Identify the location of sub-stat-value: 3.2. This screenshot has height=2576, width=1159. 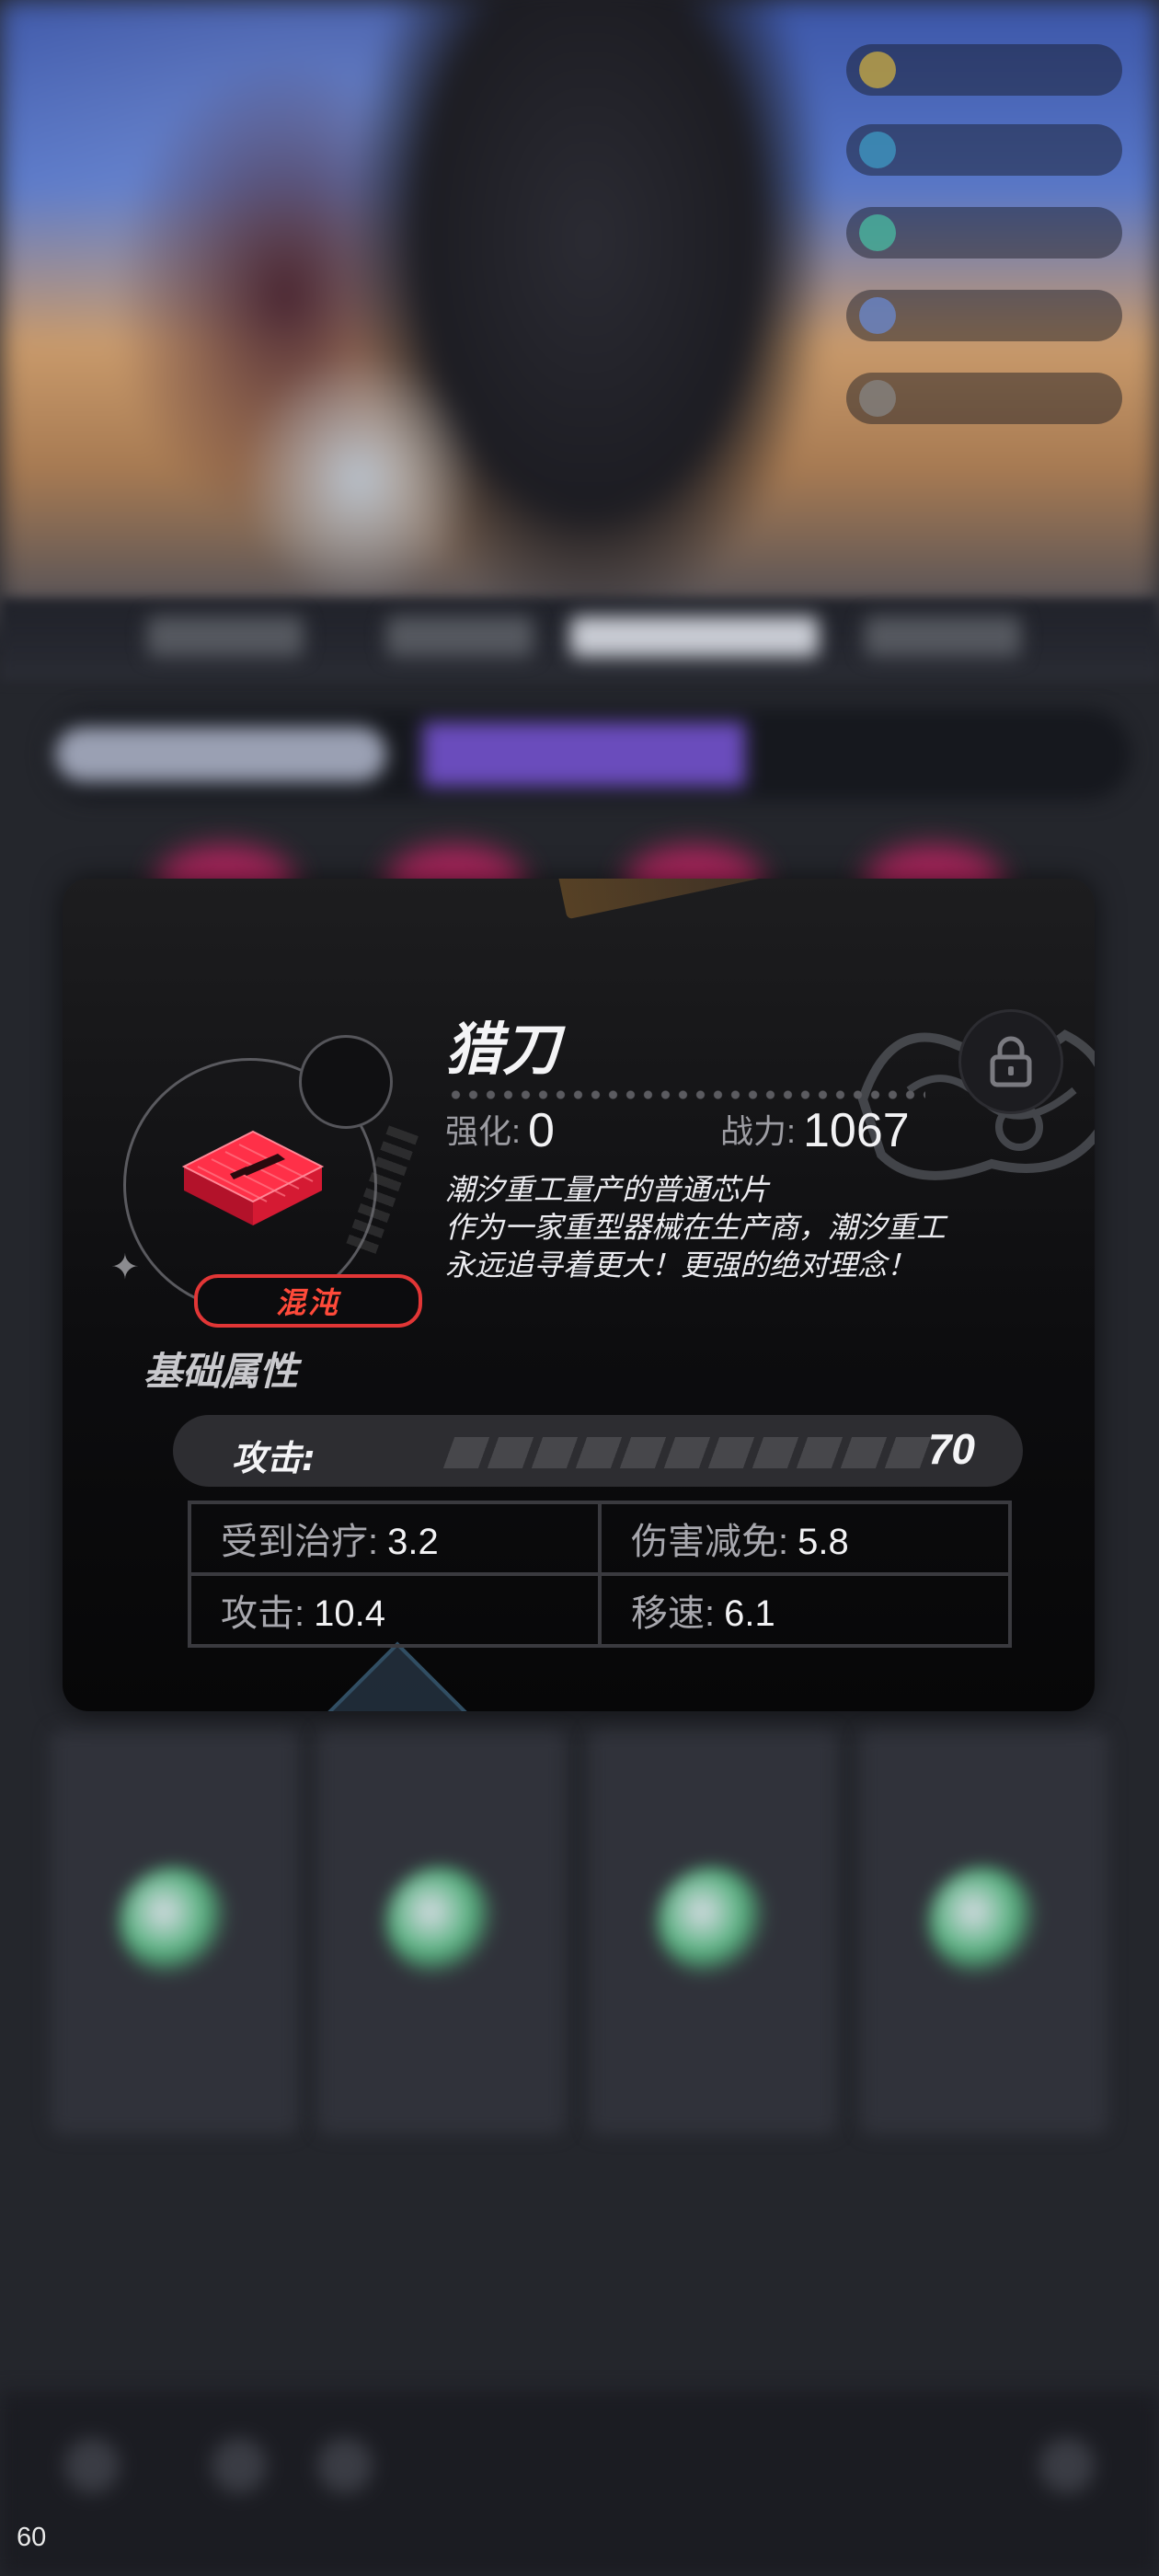
(413, 1542).